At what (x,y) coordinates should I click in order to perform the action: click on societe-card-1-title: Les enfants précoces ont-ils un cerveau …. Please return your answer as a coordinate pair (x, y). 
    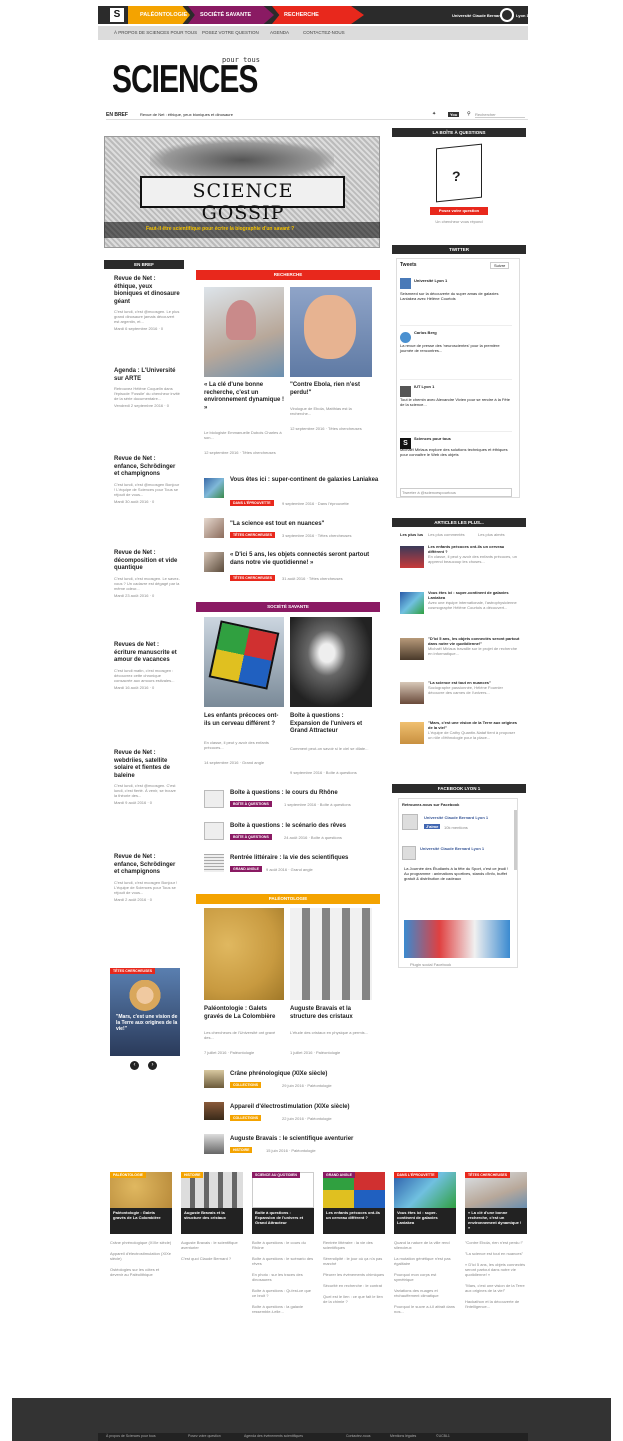
    Looking at the image, I should click on (244, 720).